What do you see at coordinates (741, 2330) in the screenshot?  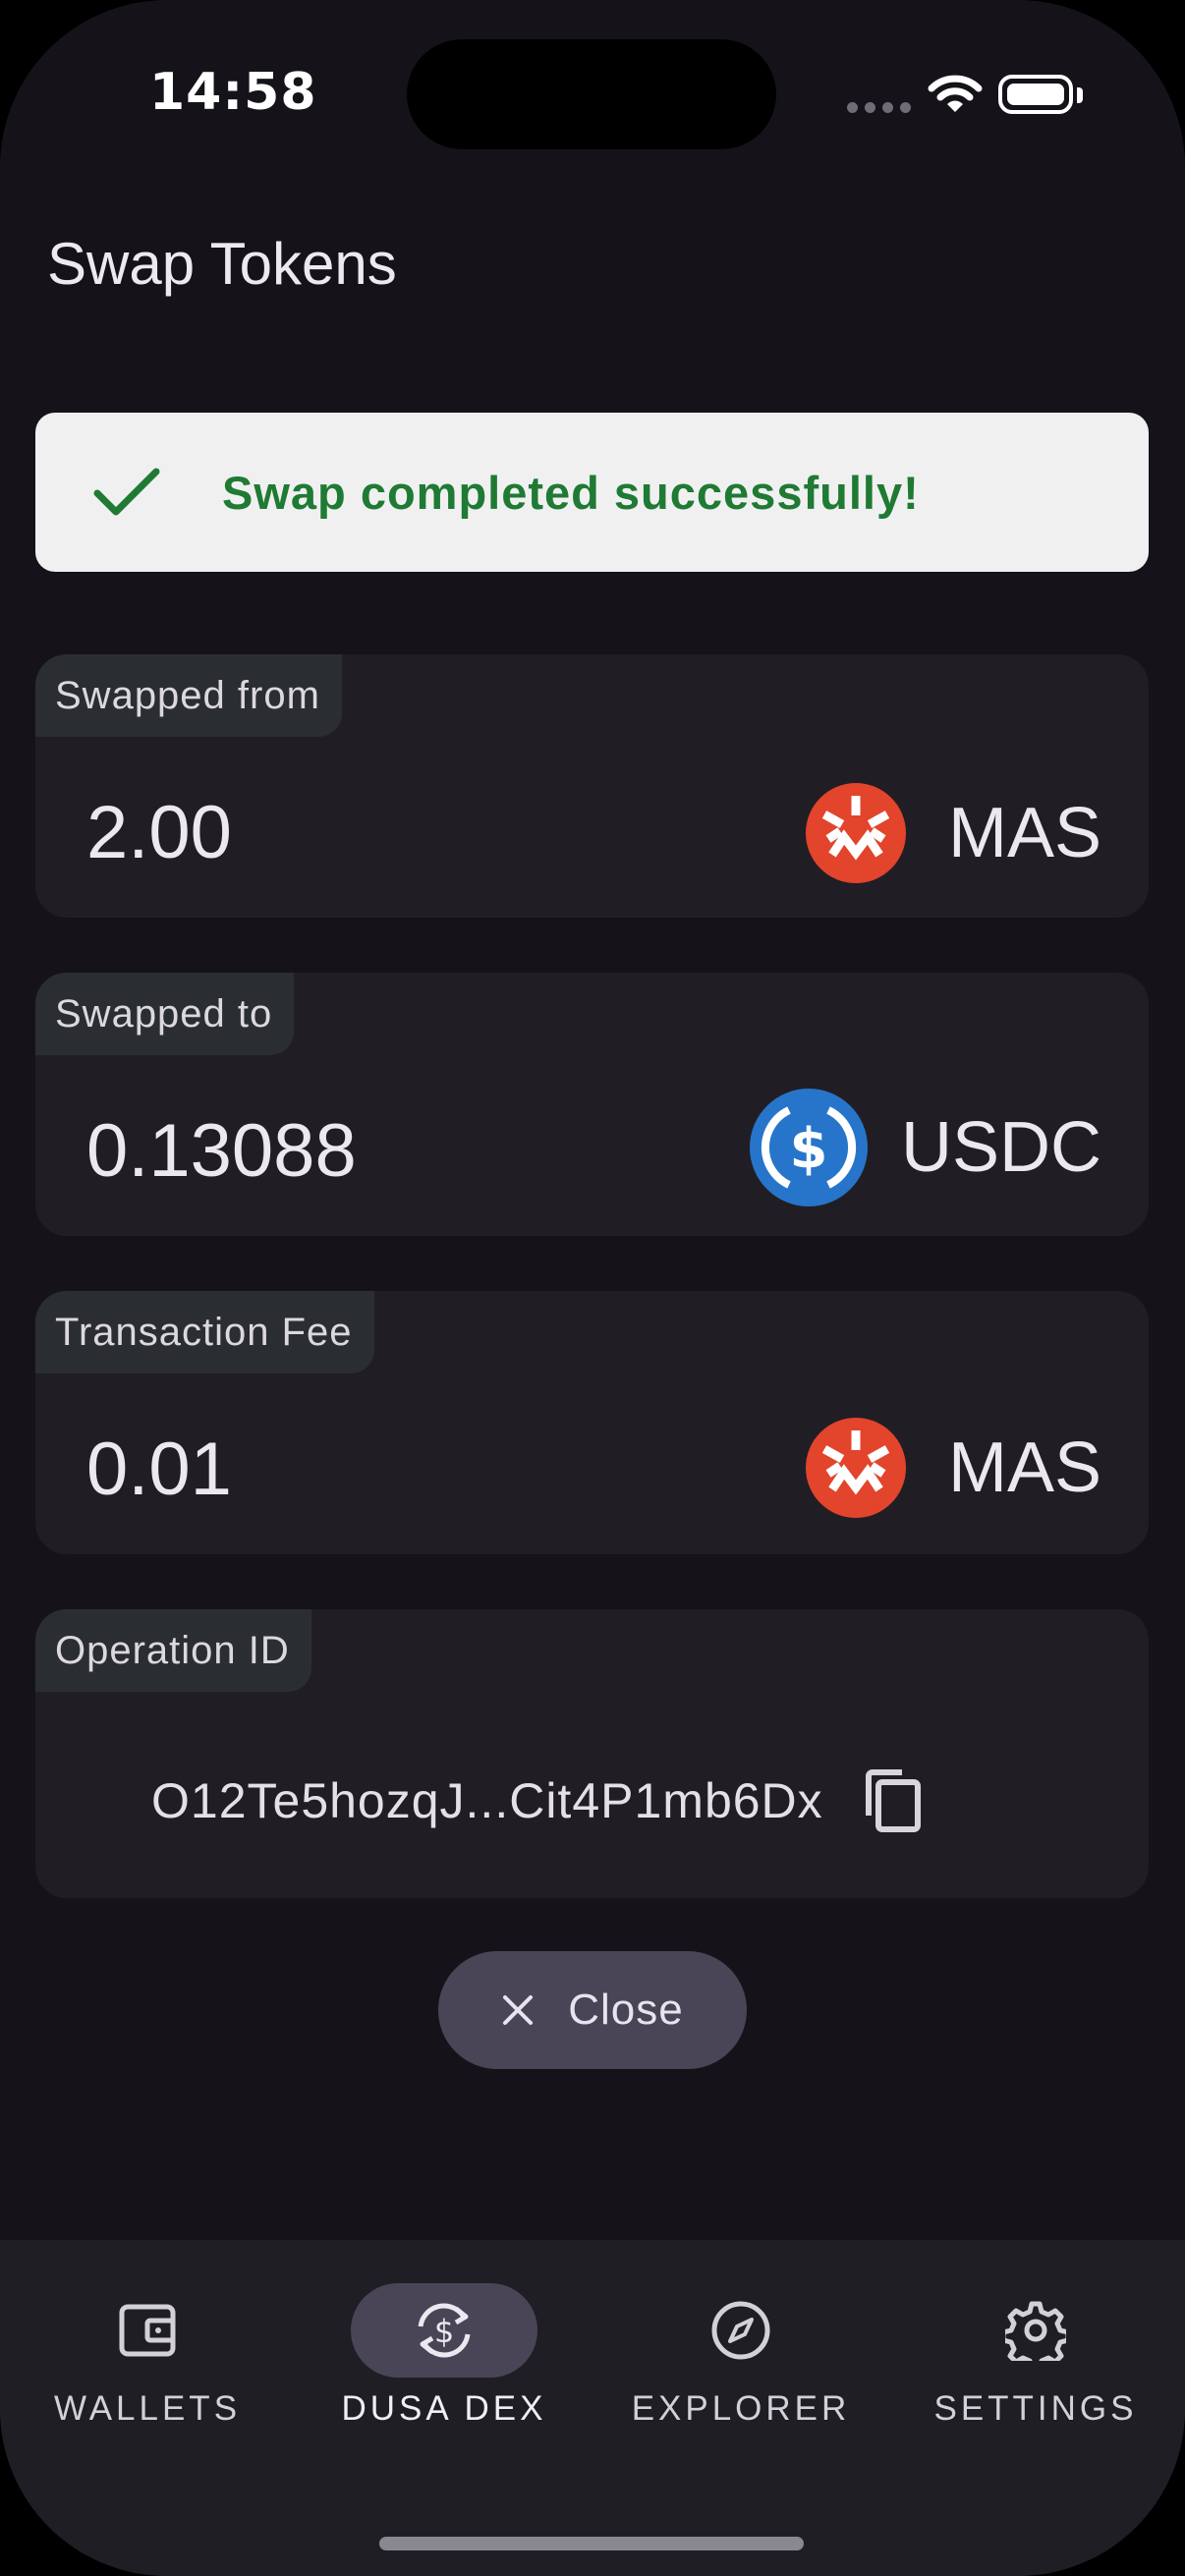 I see `compass-icon` at bounding box center [741, 2330].